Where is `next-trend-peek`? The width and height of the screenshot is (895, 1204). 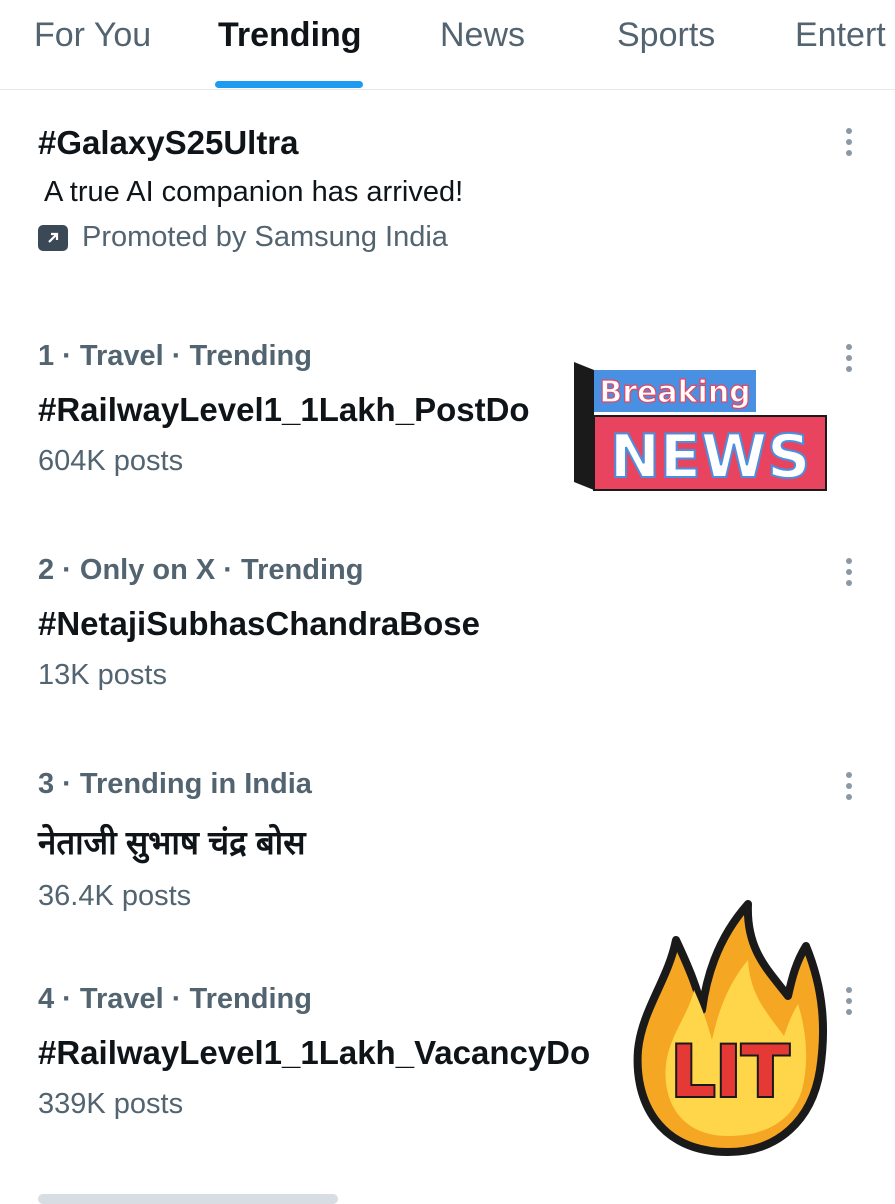 next-trend-peek is located at coordinates (298, 1197).